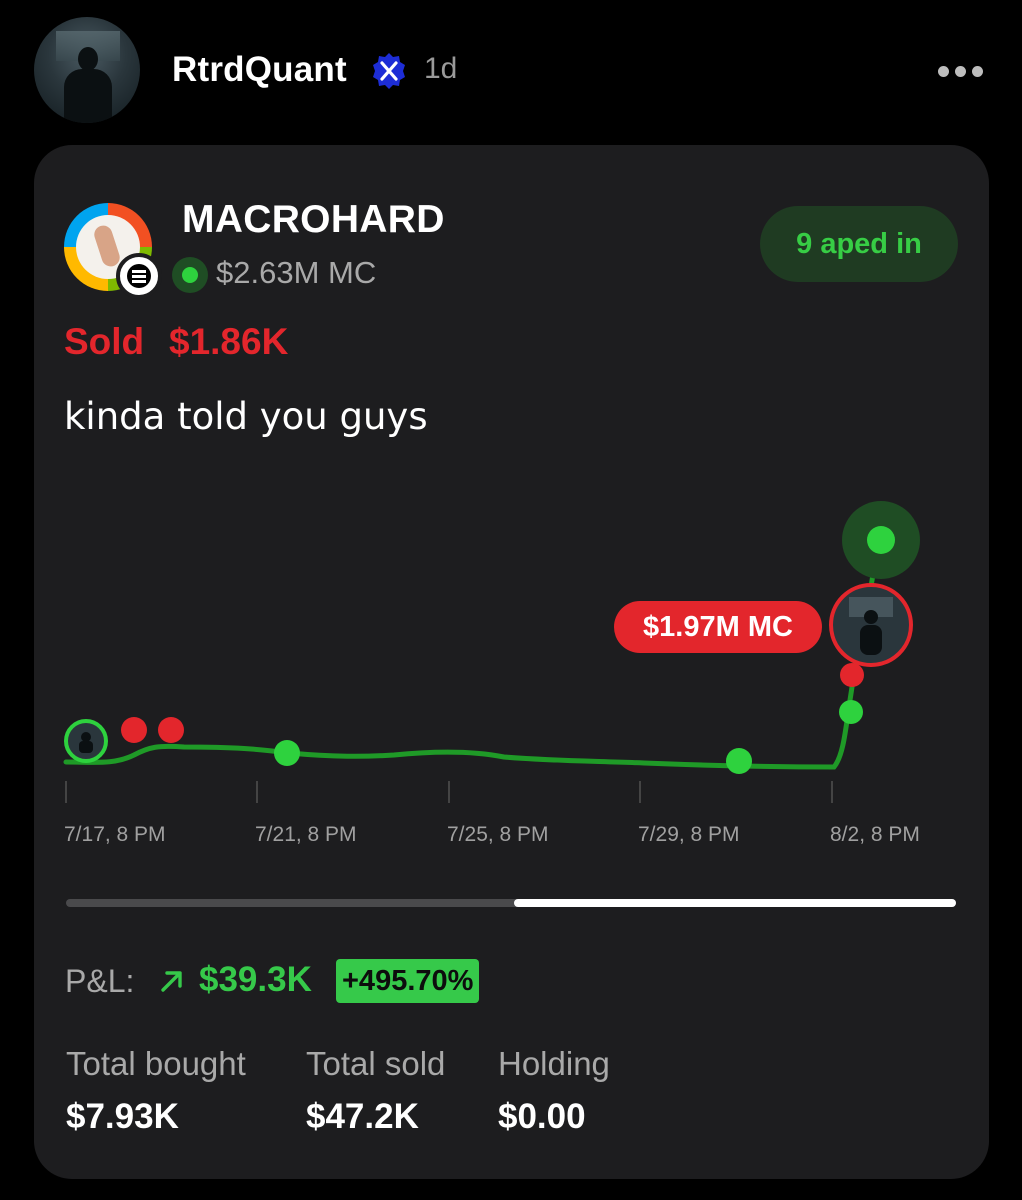 The image size is (1022, 1200). Describe the element at coordinates (871, 625) in the screenshot. I see `user-exit-avatar-marker` at that location.